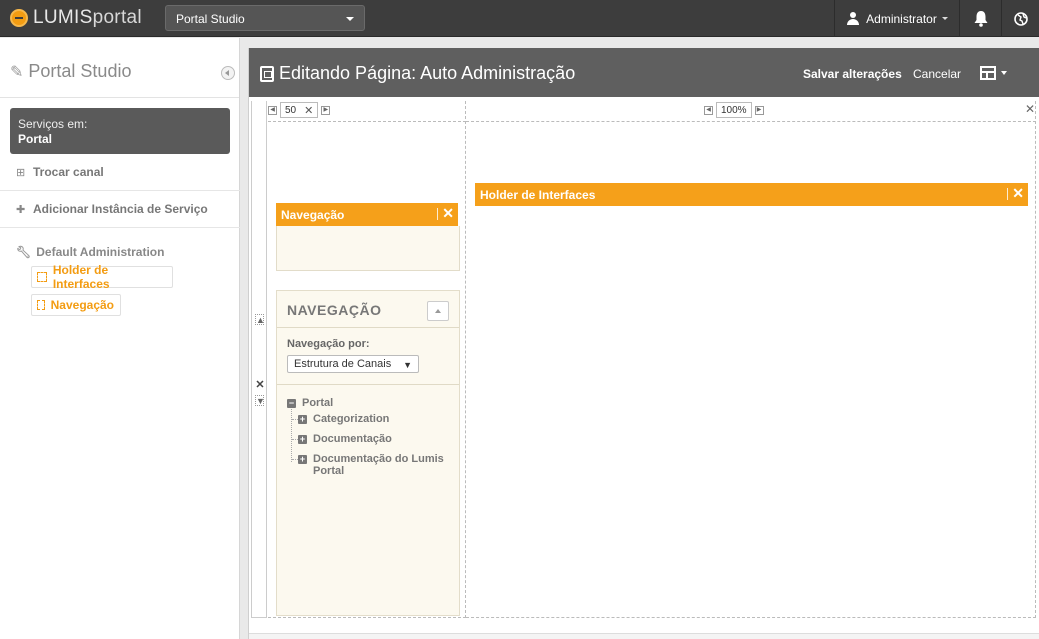 This screenshot has height=639, width=1039. I want to click on save-button: Salvar alterações, so click(852, 74).